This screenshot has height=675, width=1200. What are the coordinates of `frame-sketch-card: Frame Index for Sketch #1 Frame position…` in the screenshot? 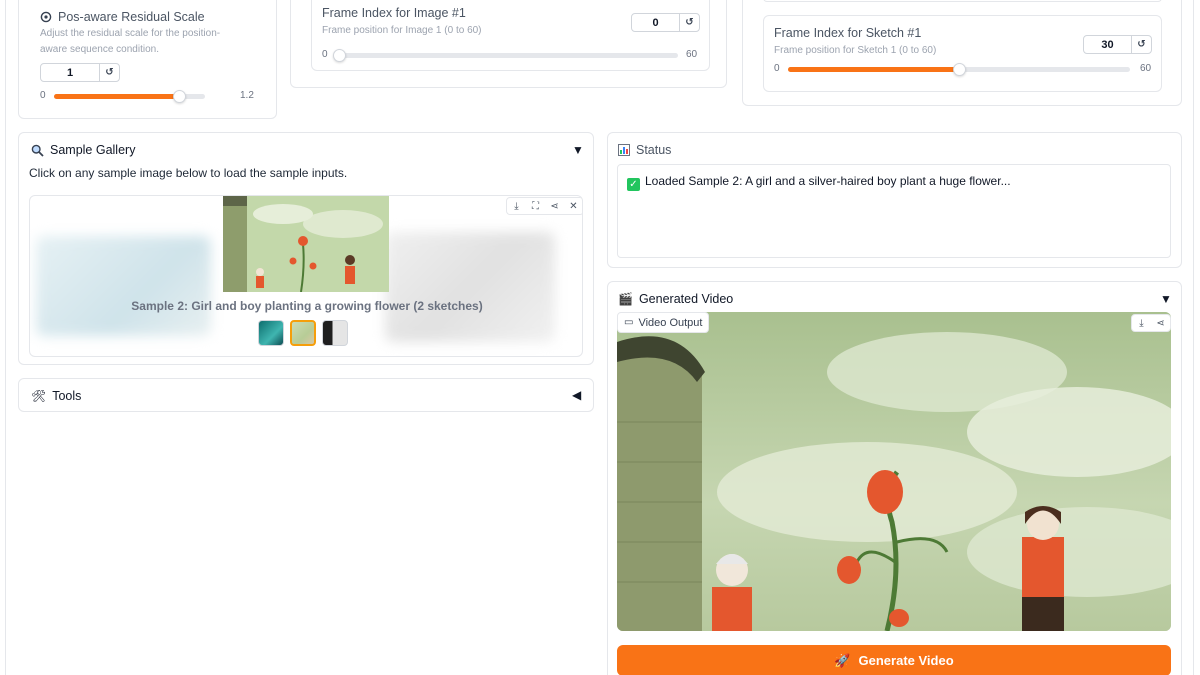 It's located at (962, 53).